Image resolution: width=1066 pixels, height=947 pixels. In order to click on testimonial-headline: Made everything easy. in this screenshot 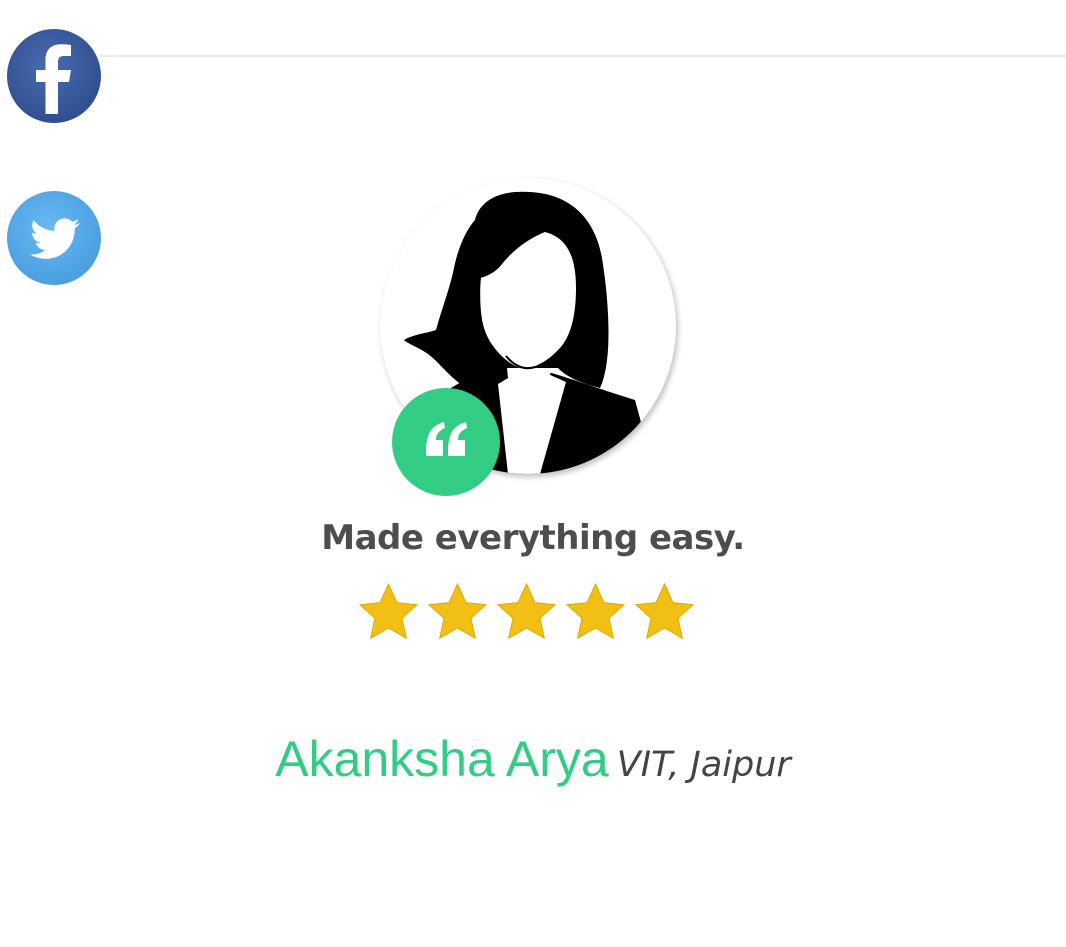, I will do `click(533, 538)`.